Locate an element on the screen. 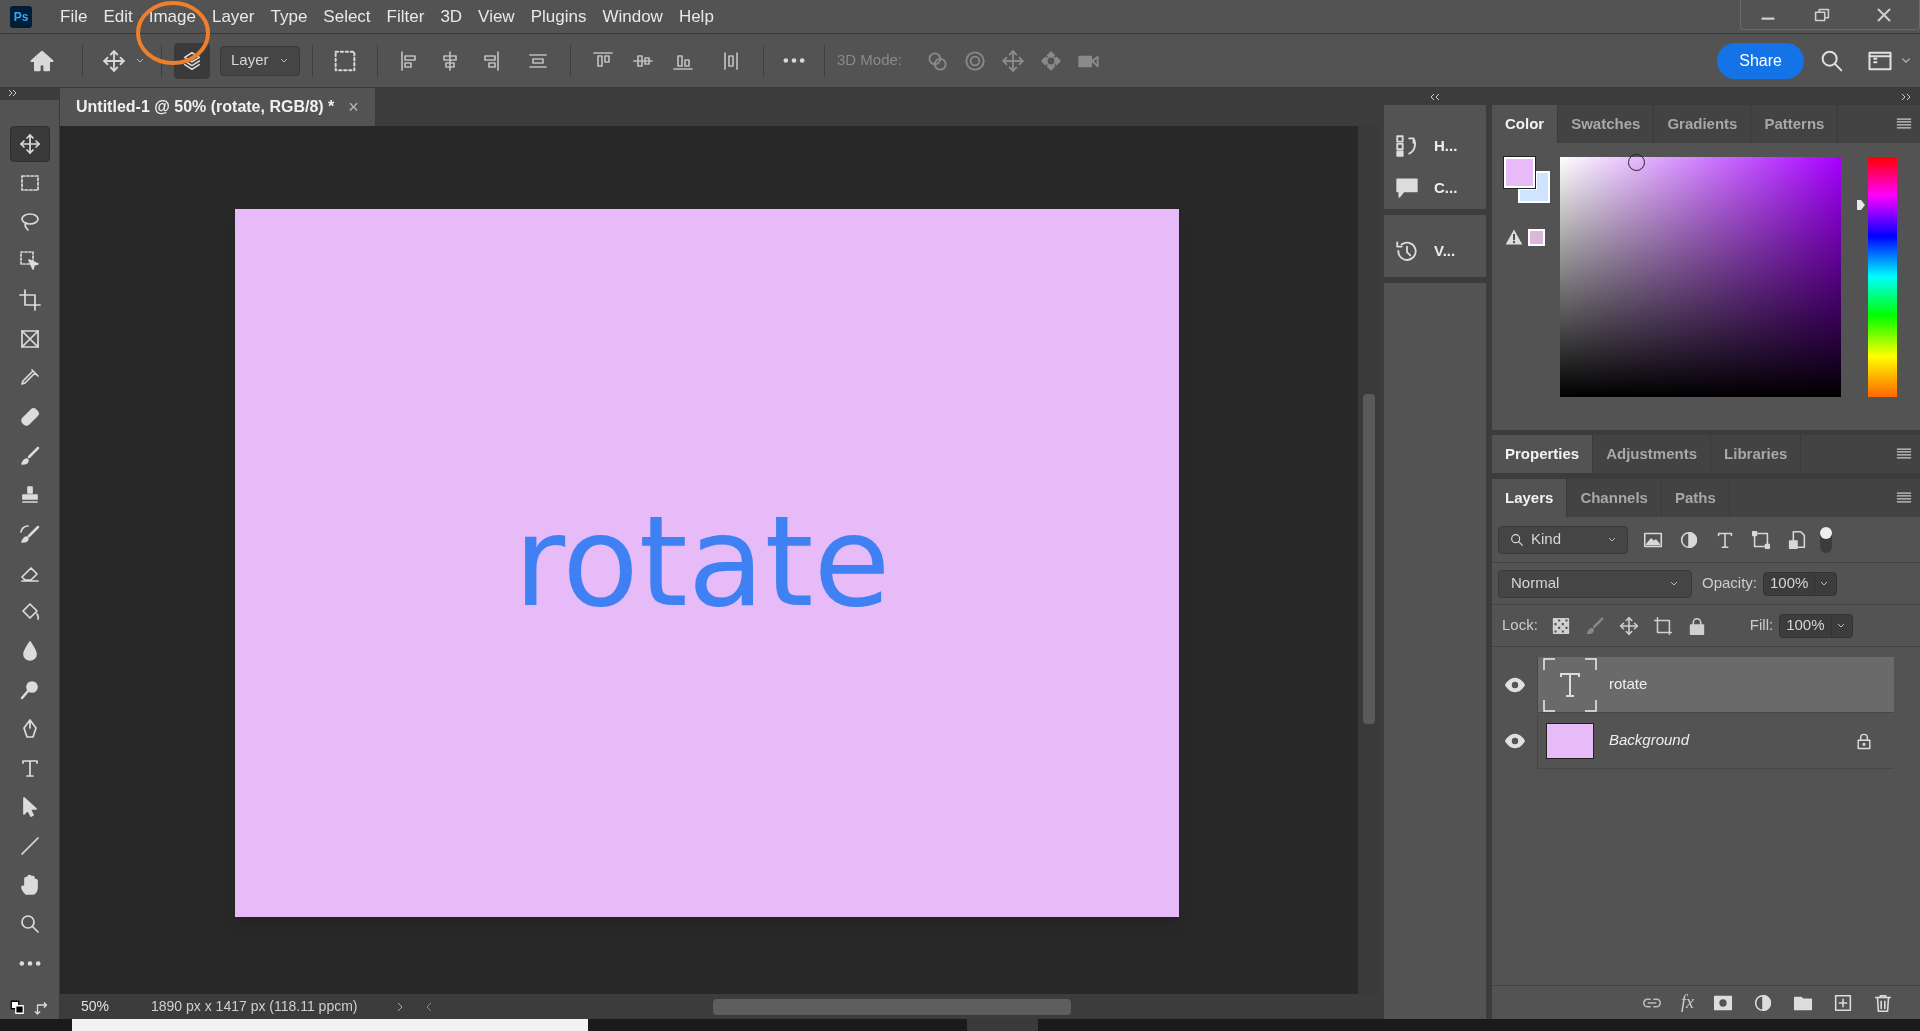 The width and height of the screenshot is (1920, 1031). menu-item: Type is located at coordinates (289, 16).